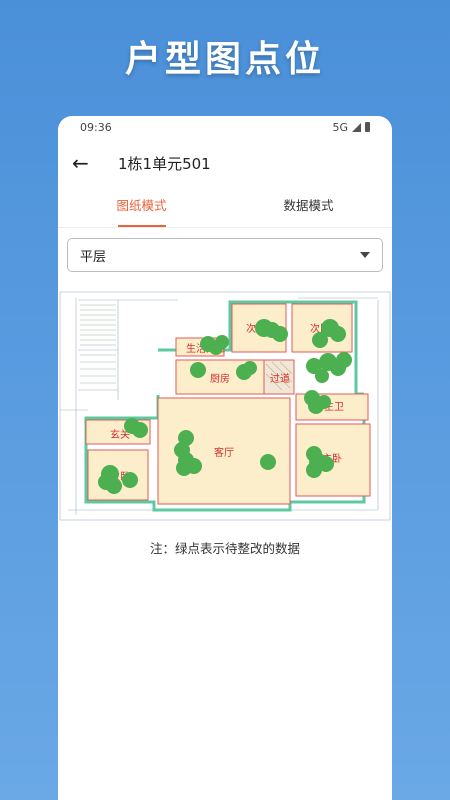  Describe the element at coordinates (93, 257) in the screenshot. I see `floor-dropdown-value: 平层` at that location.